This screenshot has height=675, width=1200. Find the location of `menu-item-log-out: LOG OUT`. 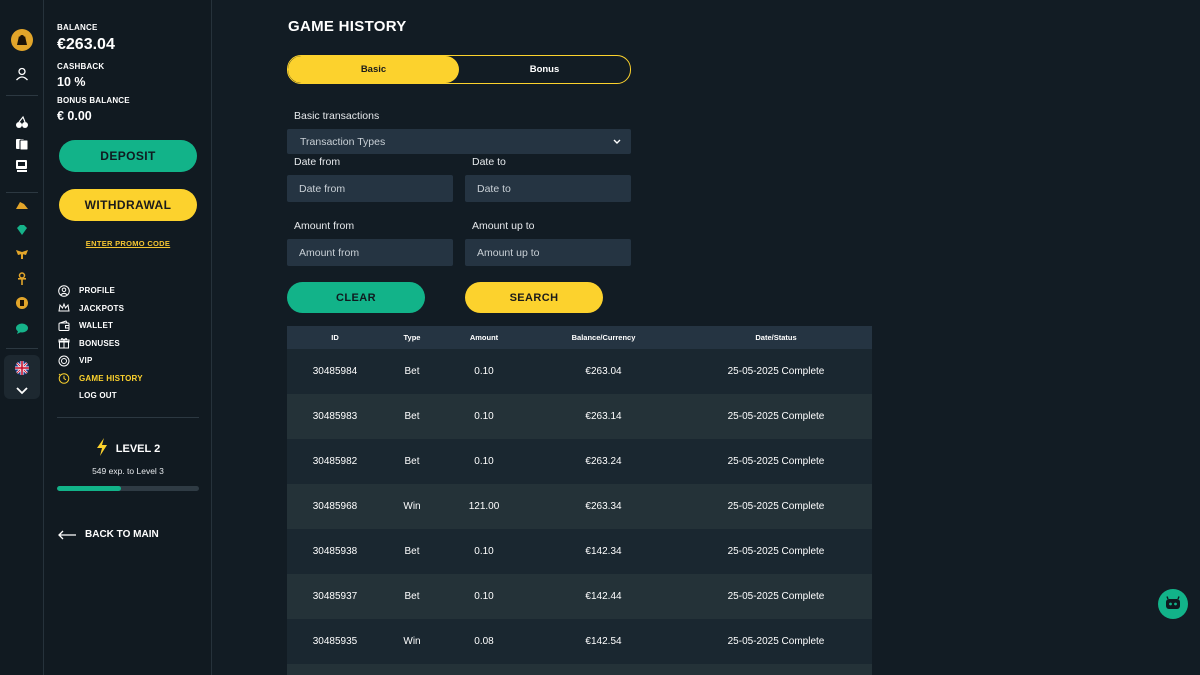

menu-item-log-out: LOG OUT is located at coordinates (100, 396).